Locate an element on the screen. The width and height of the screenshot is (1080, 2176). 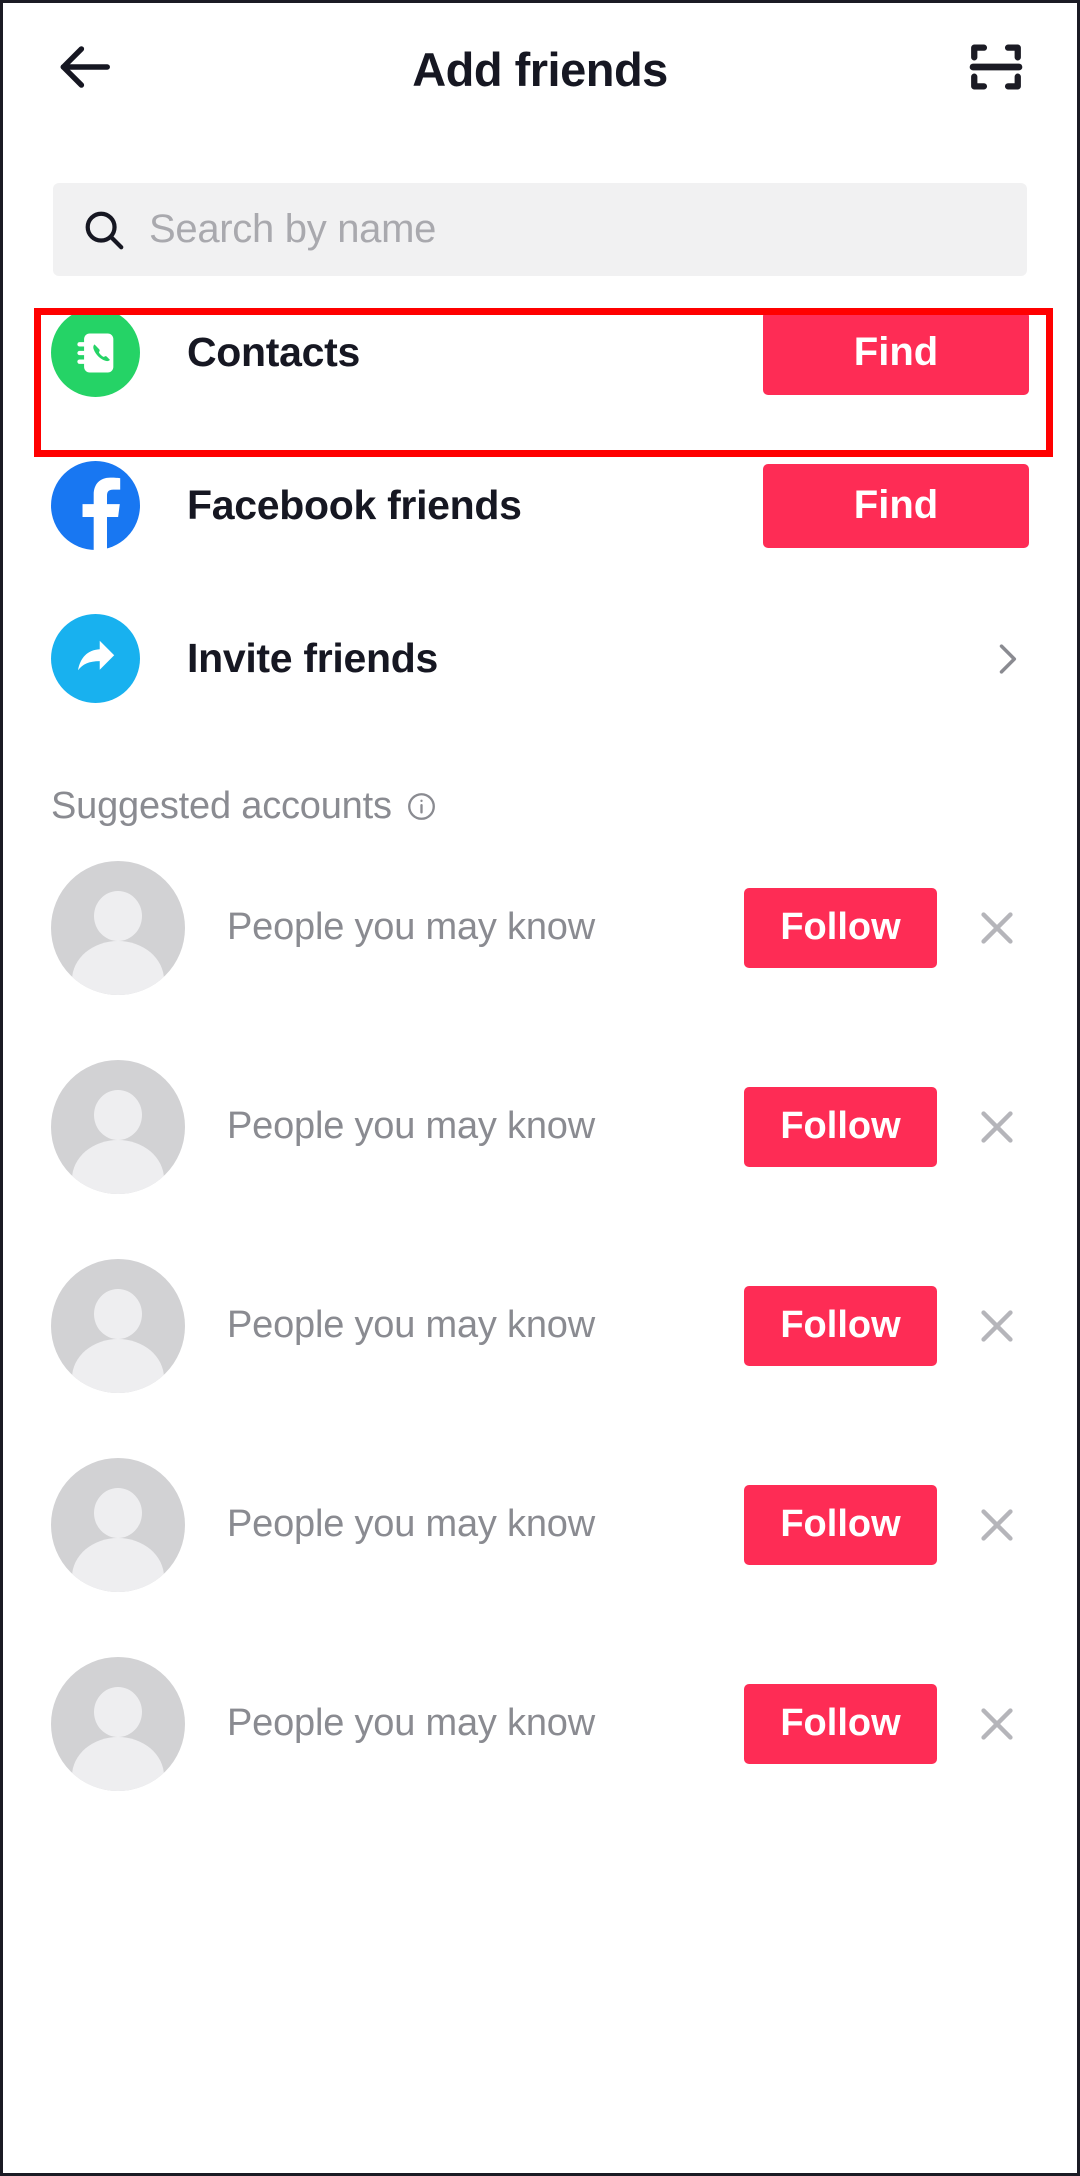
find-facebook-button: Find is located at coordinates (896, 505).